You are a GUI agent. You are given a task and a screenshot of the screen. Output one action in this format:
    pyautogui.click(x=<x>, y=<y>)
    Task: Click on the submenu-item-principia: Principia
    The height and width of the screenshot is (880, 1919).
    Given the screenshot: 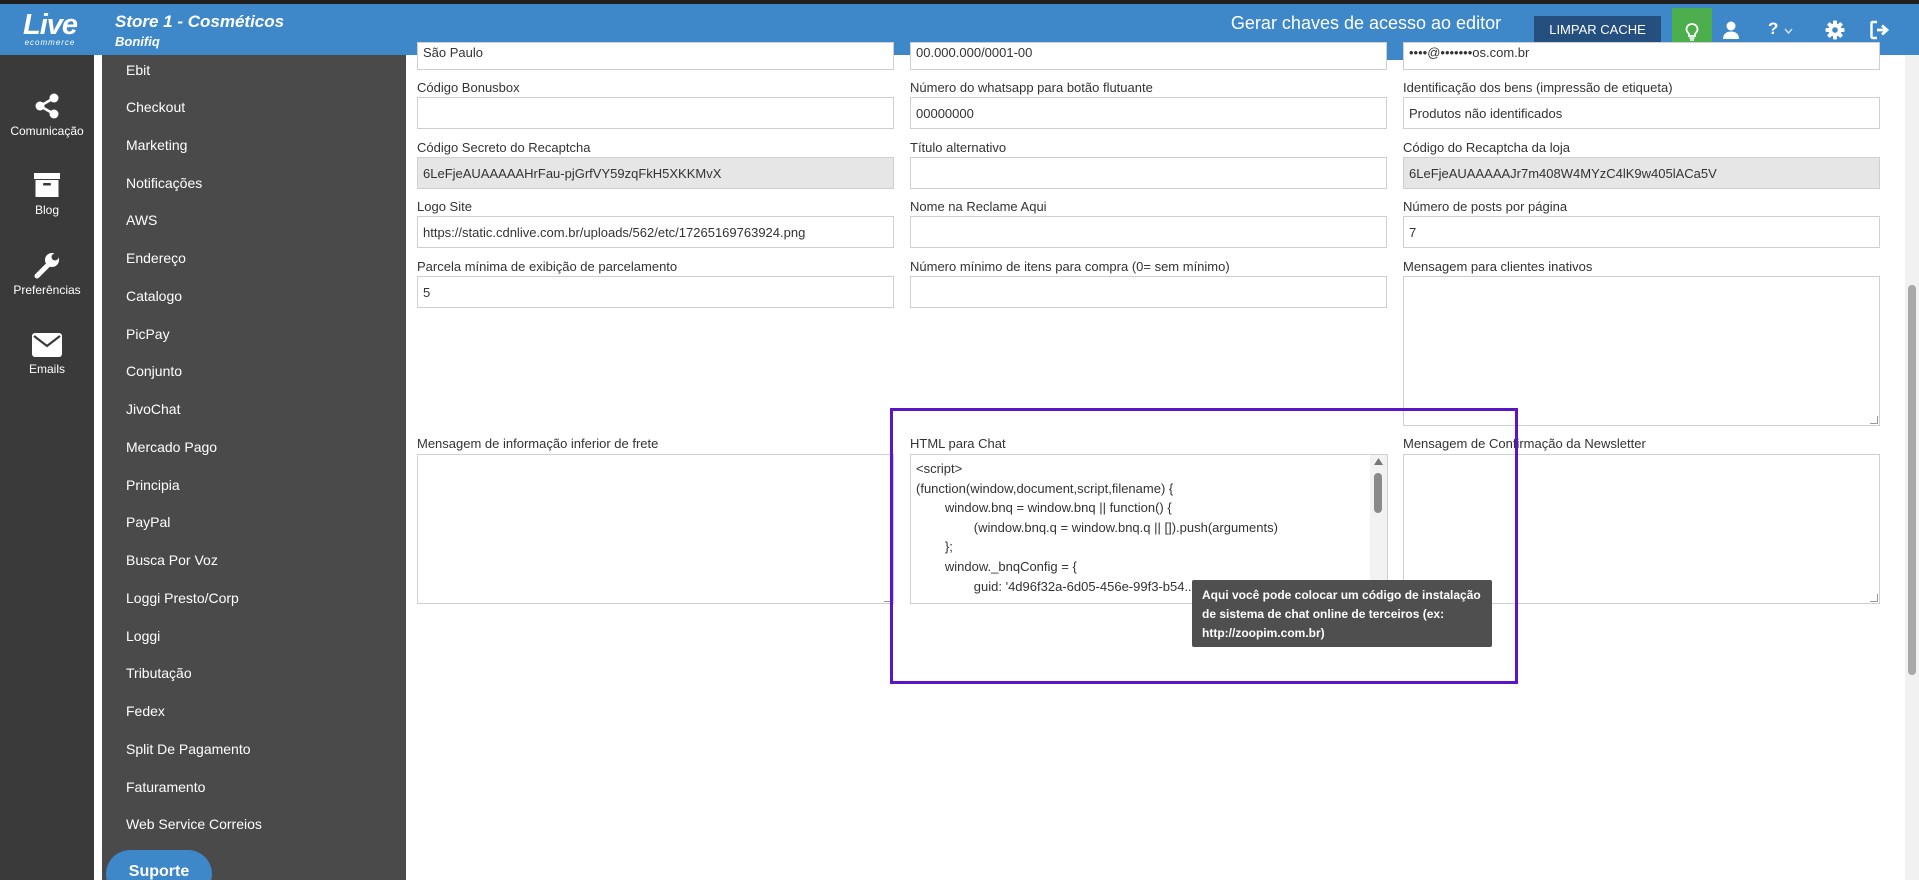 What is the action you would take?
    pyautogui.click(x=153, y=485)
    